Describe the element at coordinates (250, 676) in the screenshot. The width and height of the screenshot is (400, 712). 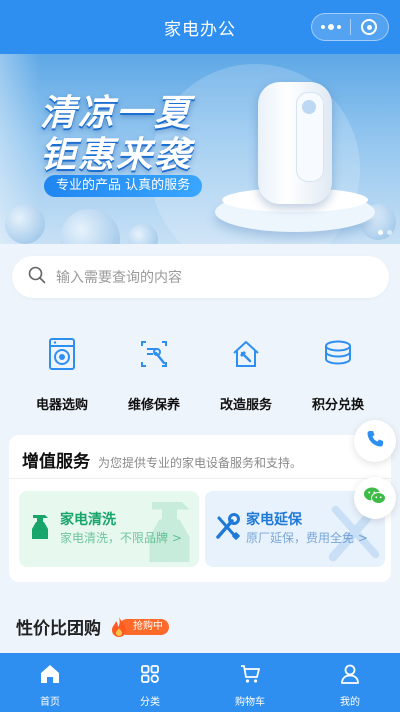
I see `cart-icon` at that location.